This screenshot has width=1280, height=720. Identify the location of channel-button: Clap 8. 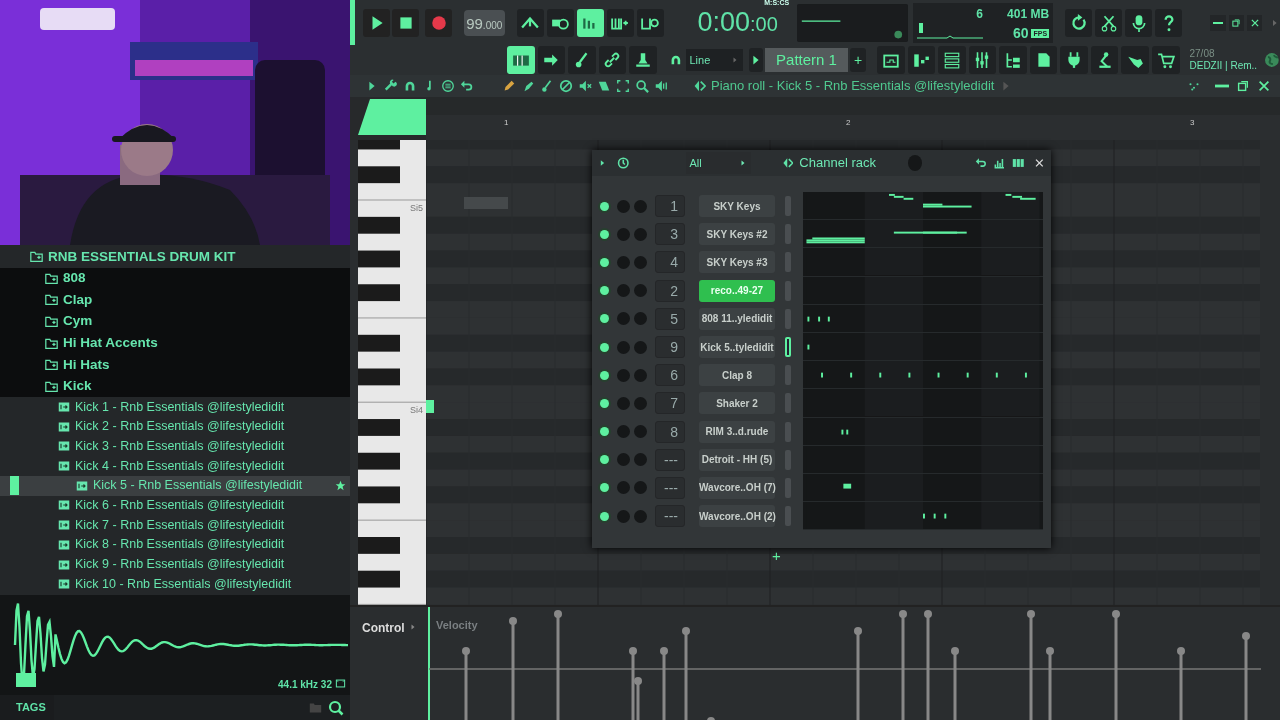
(737, 375).